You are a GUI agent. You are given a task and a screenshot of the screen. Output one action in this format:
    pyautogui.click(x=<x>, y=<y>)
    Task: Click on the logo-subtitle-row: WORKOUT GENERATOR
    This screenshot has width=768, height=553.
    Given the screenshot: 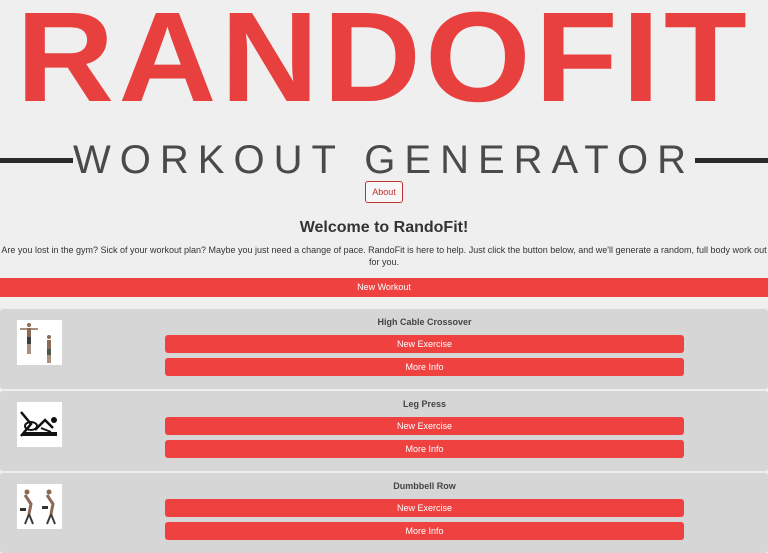 What is the action you would take?
    pyautogui.click(x=384, y=160)
    